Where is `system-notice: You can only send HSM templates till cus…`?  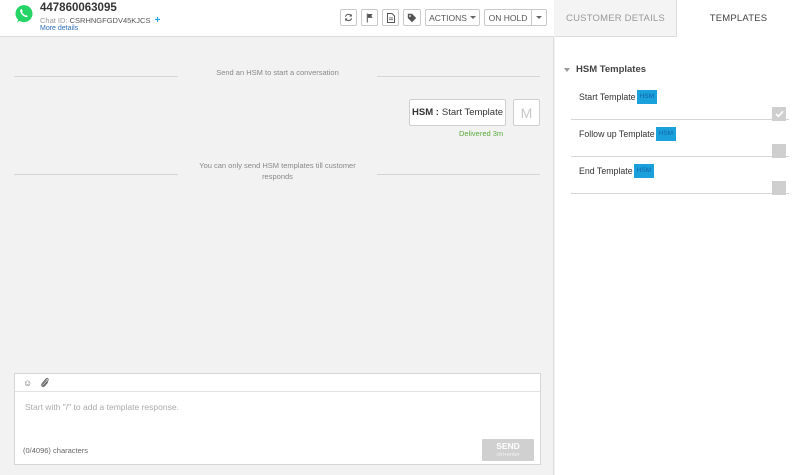 system-notice: You can only send HSM templates till cus… is located at coordinates (277, 171).